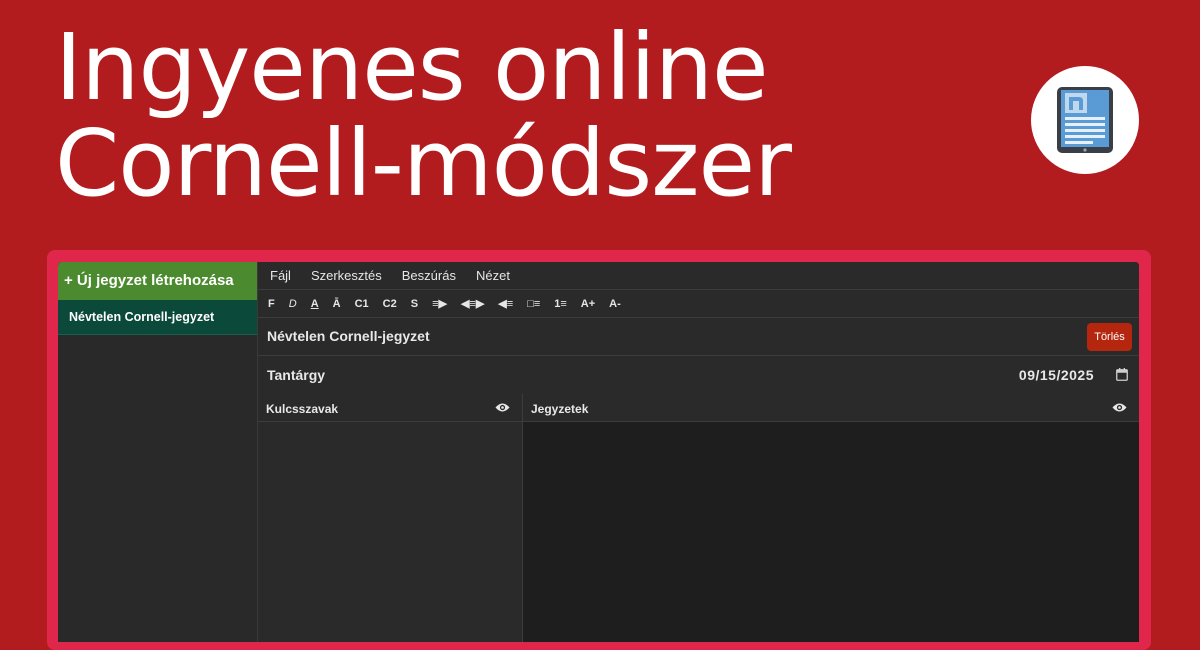 The image size is (1200, 650). What do you see at coordinates (698, 276) in the screenshot?
I see `menubar: Fájl Szerkesztés Beszúrás Nézet` at bounding box center [698, 276].